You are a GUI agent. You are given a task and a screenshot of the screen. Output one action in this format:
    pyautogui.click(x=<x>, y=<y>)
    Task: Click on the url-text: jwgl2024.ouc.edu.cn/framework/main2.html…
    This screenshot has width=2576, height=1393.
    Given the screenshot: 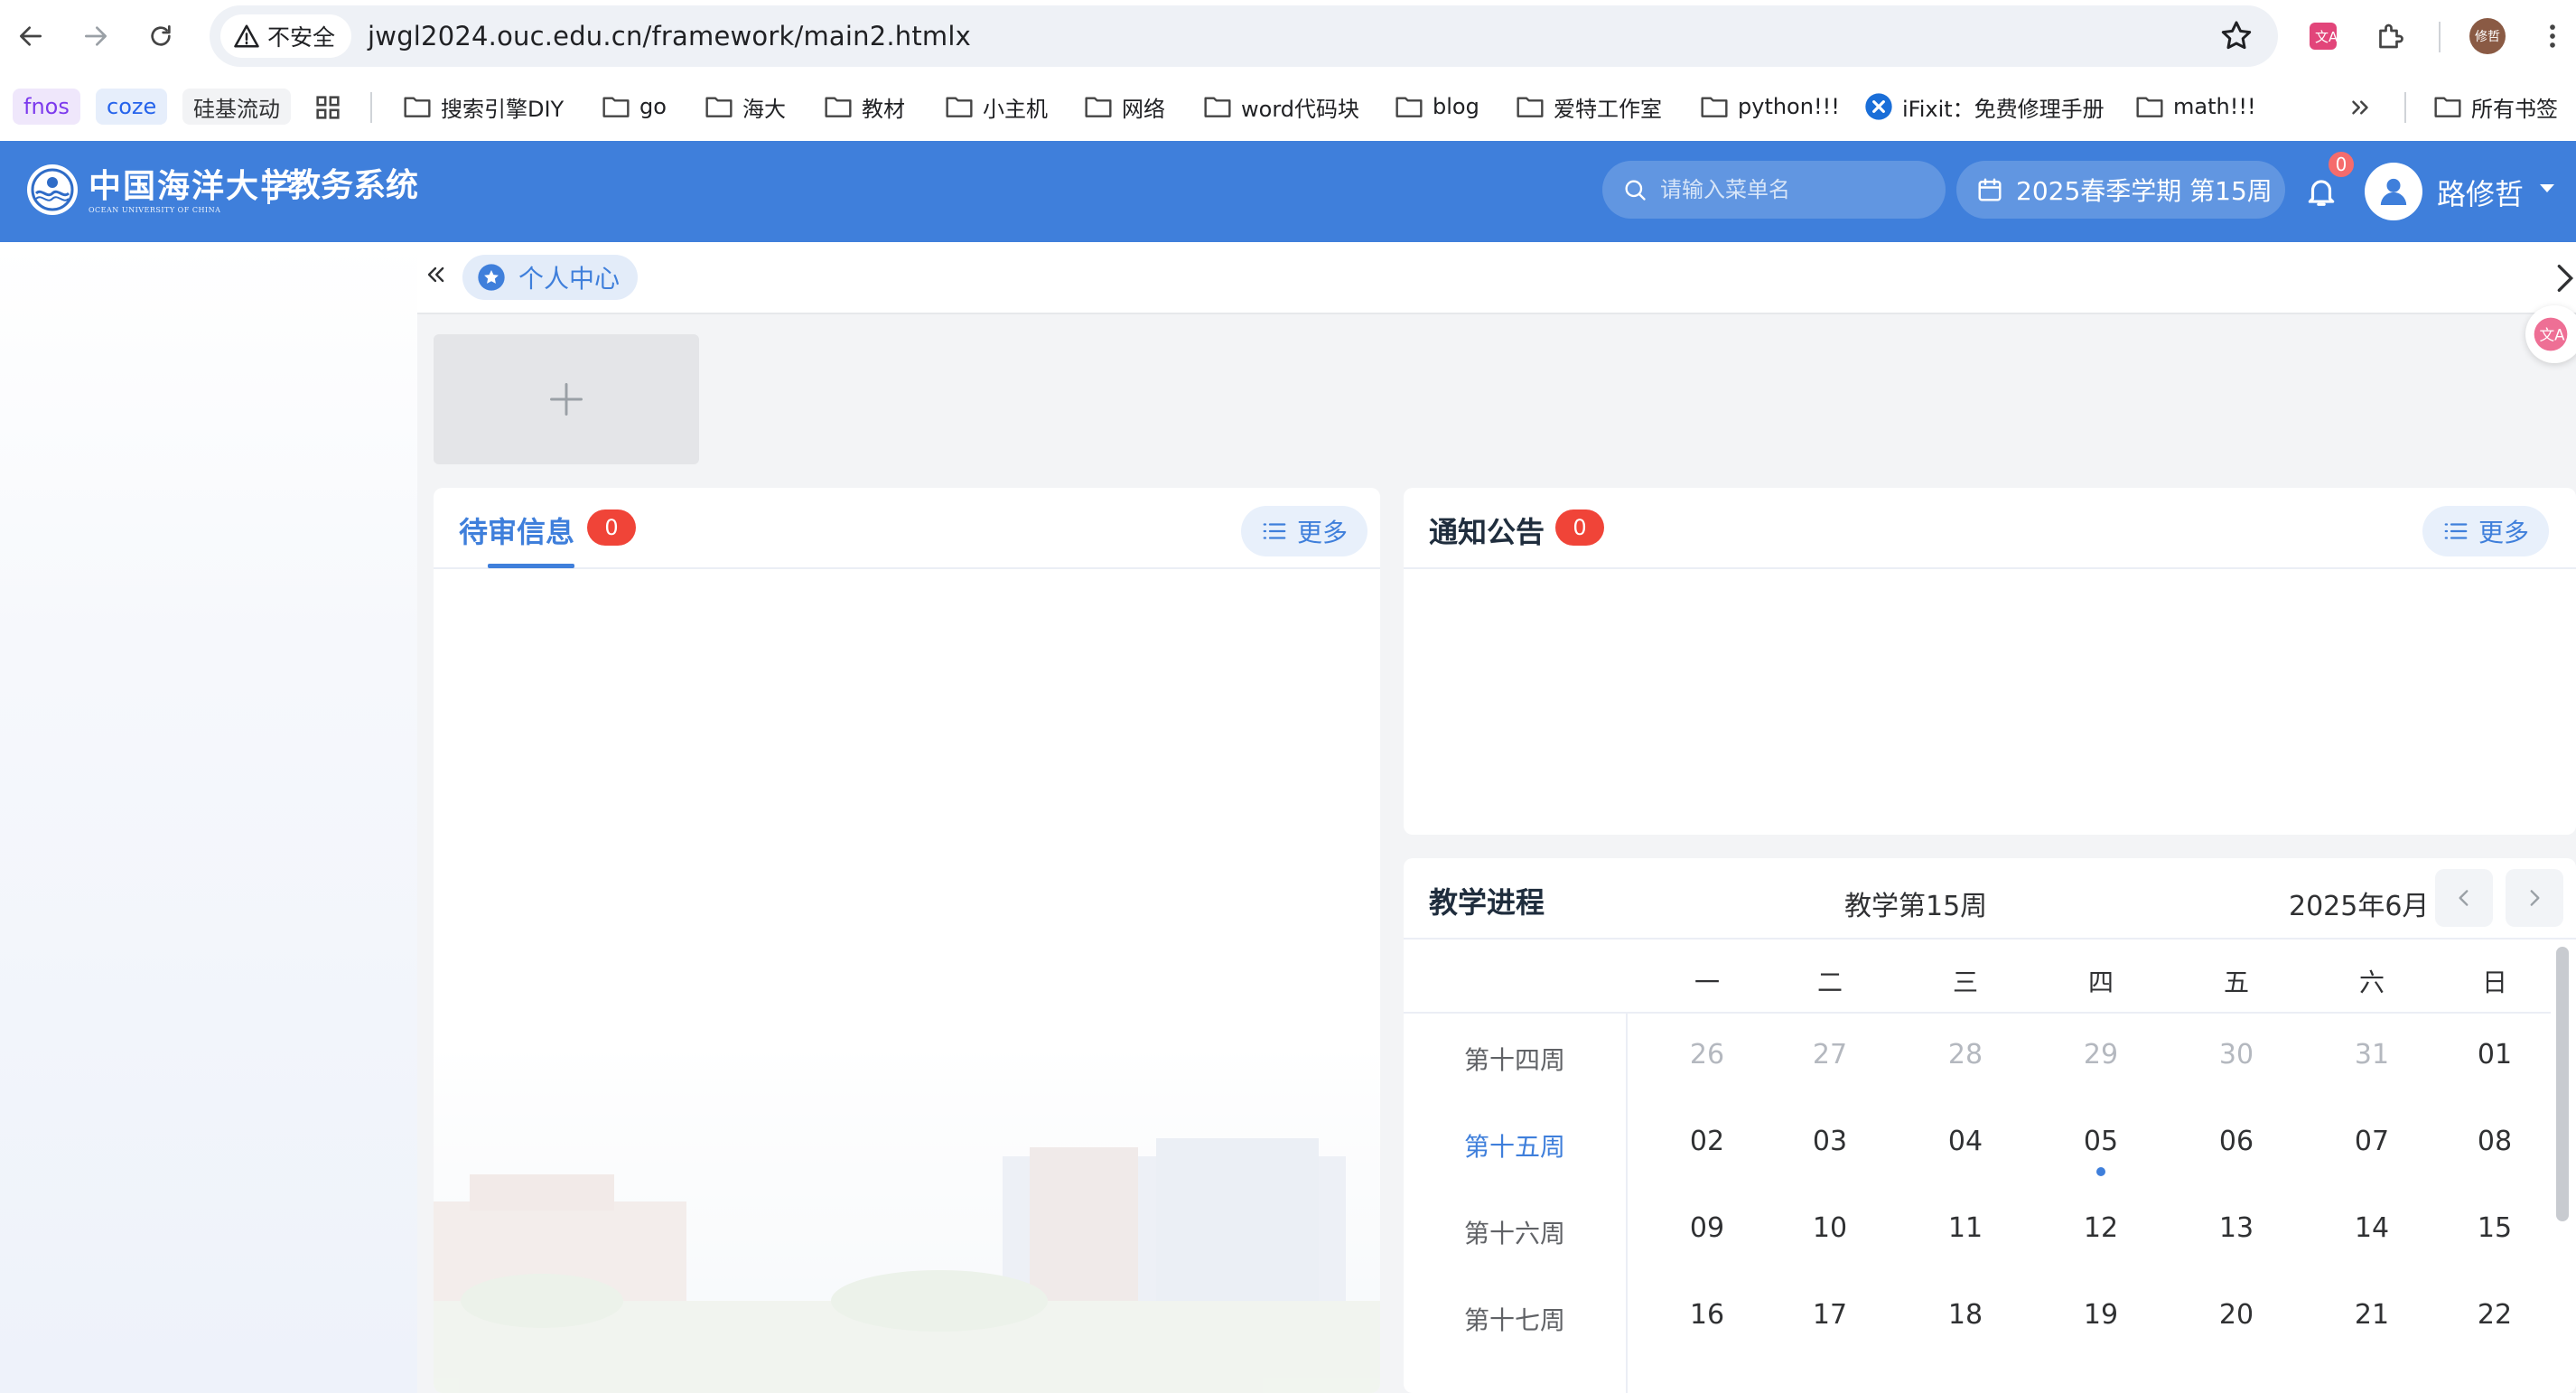 What is the action you would take?
    pyautogui.click(x=669, y=36)
    